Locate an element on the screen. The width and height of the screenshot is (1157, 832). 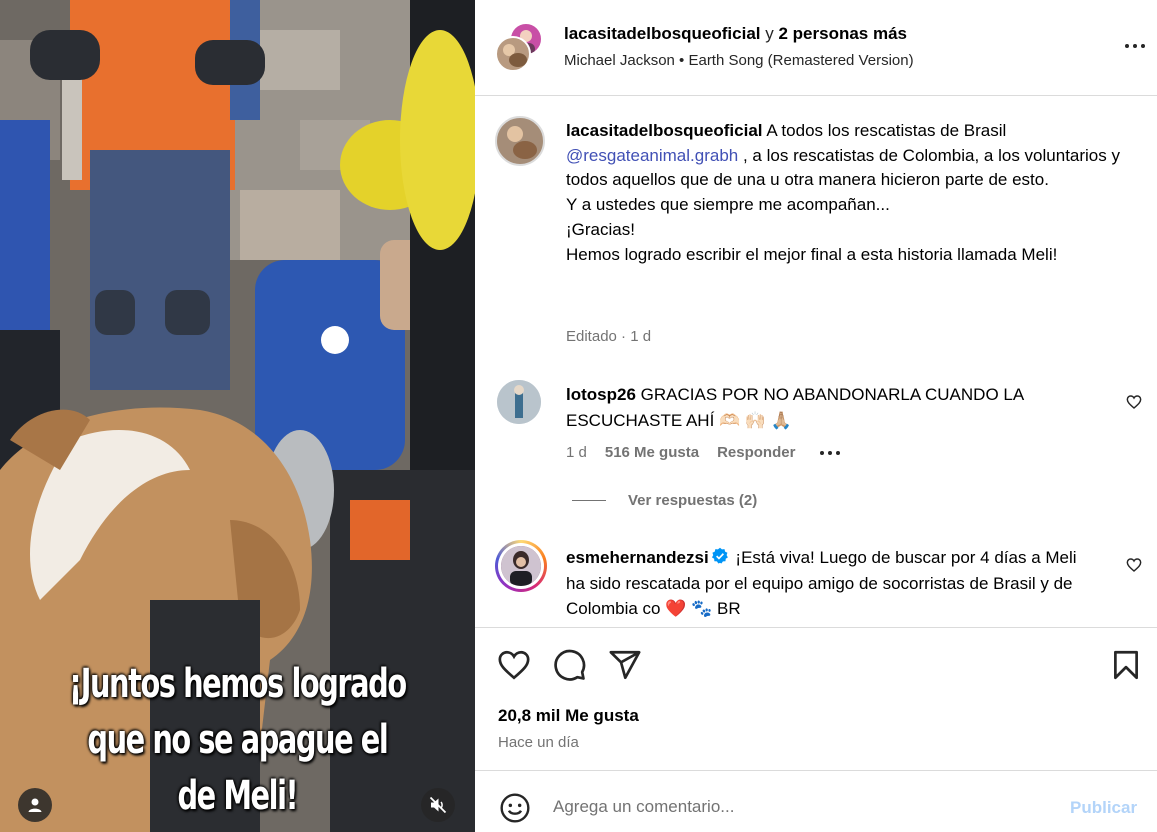
view-replies-button: Ver respuestas (2) is located at coordinates (664, 500).